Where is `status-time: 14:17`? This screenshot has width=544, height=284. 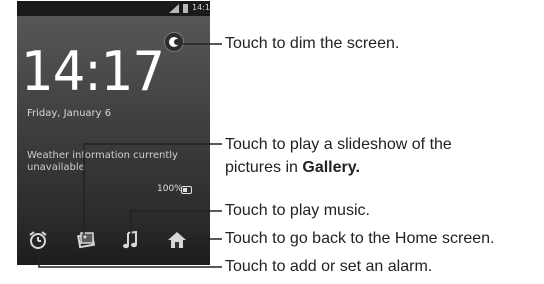 status-time: 14:17 is located at coordinates (201, 7).